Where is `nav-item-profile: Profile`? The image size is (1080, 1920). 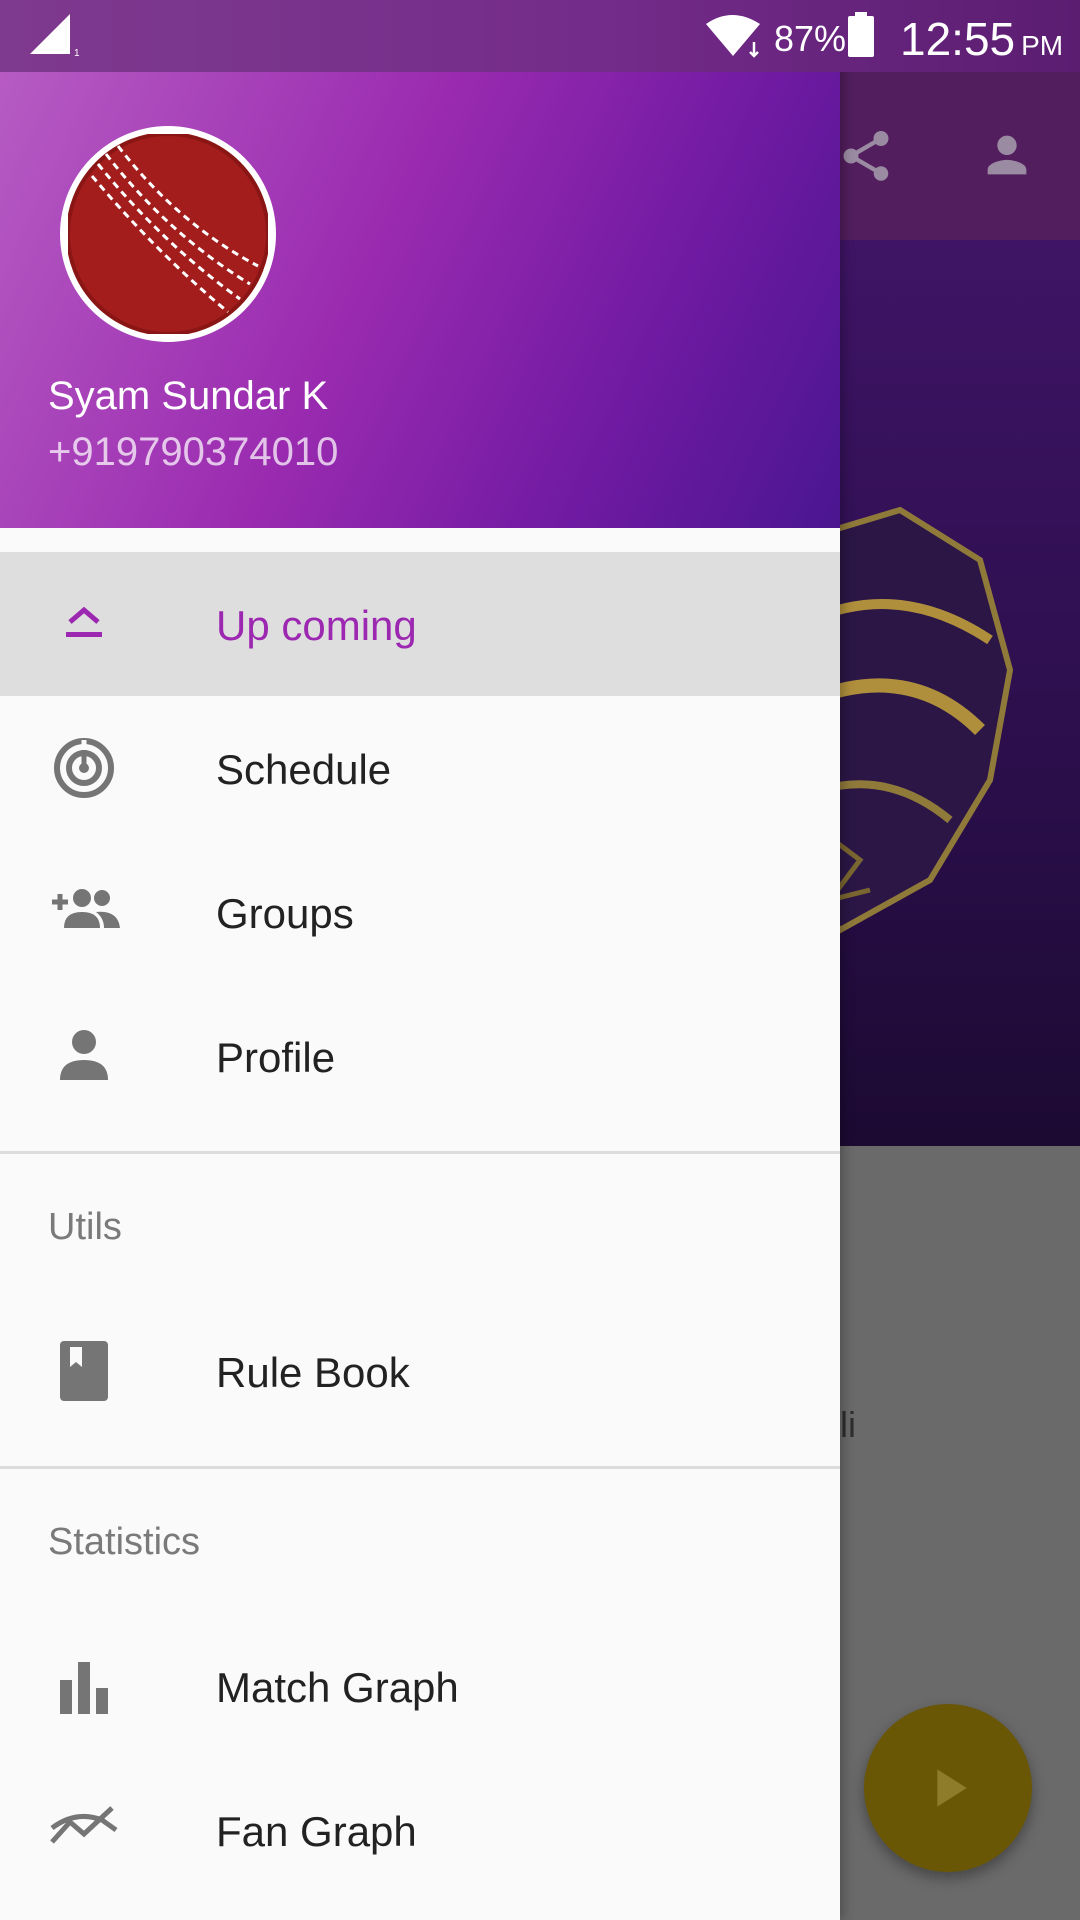
nav-item-profile: Profile is located at coordinates (420, 1056).